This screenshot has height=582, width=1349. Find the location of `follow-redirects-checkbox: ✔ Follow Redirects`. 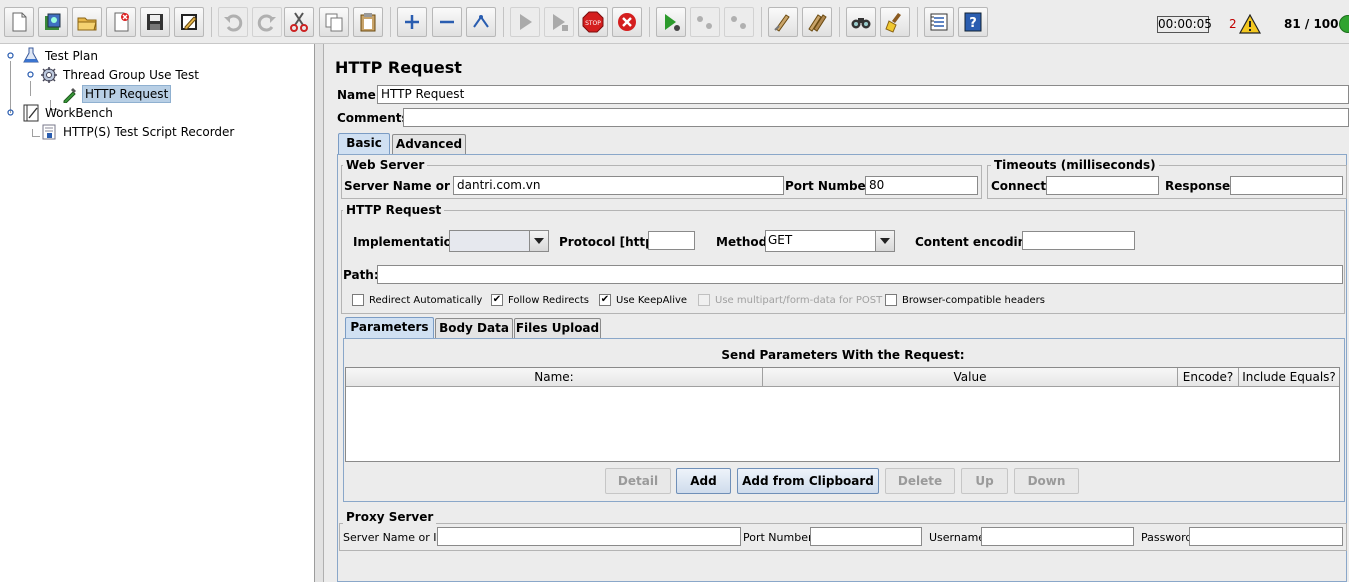

follow-redirects-checkbox: ✔ Follow Redirects is located at coordinates (540, 300).